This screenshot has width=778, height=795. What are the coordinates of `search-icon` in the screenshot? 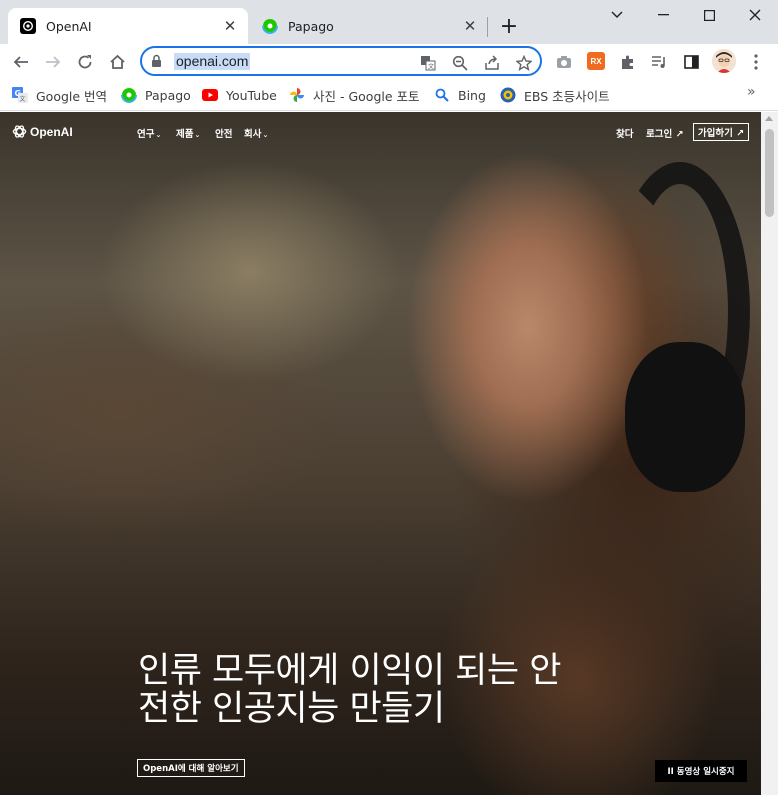 It's located at (442, 95).